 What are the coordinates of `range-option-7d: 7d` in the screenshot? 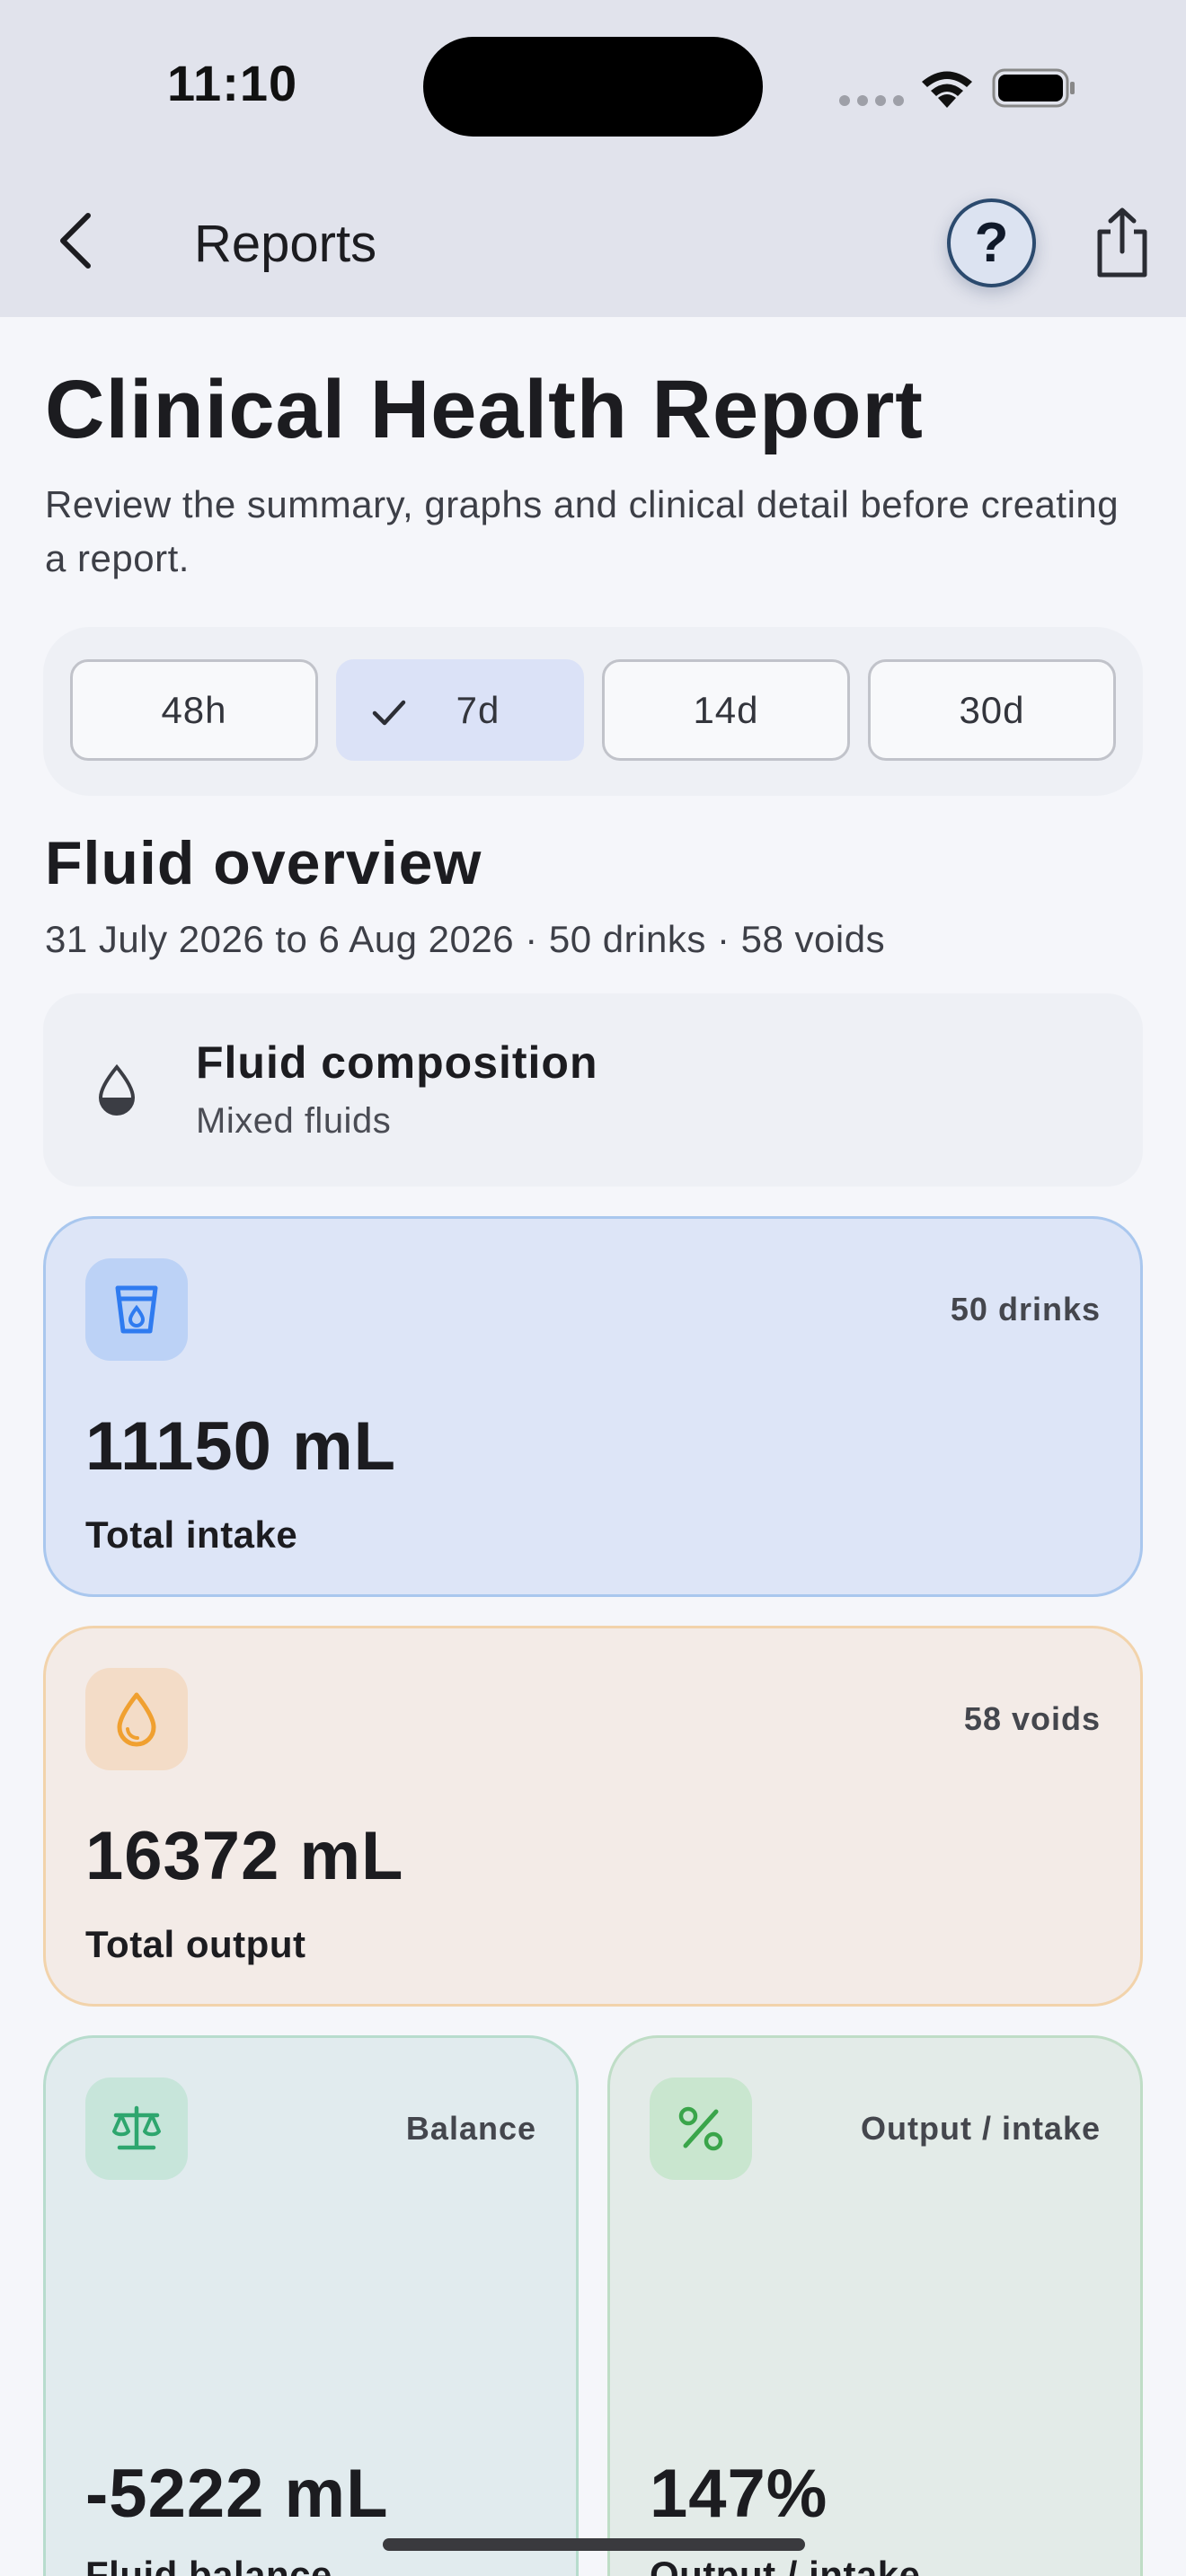 It's located at (460, 710).